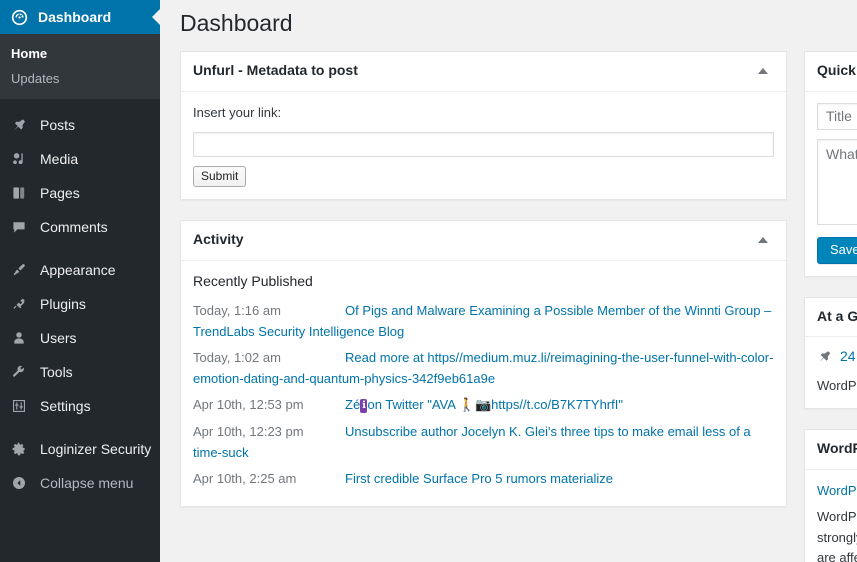 The height and width of the screenshot is (562, 857). Describe the element at coordinates (59, 159) in the screenshot. I see `sidebar-item-label: Media` at that location.